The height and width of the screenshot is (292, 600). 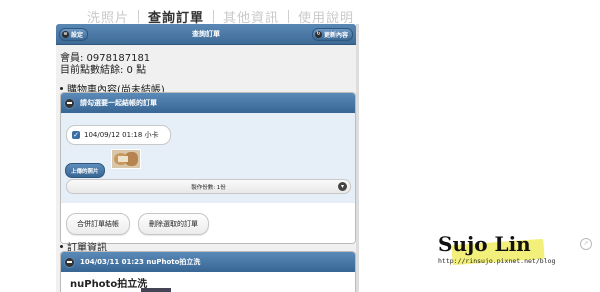 I want to click on order-collapsible: 104/03/11 01:23 nuPhoto拍立洗 nuPhoto拍立洗, so click(x=208, y=271).